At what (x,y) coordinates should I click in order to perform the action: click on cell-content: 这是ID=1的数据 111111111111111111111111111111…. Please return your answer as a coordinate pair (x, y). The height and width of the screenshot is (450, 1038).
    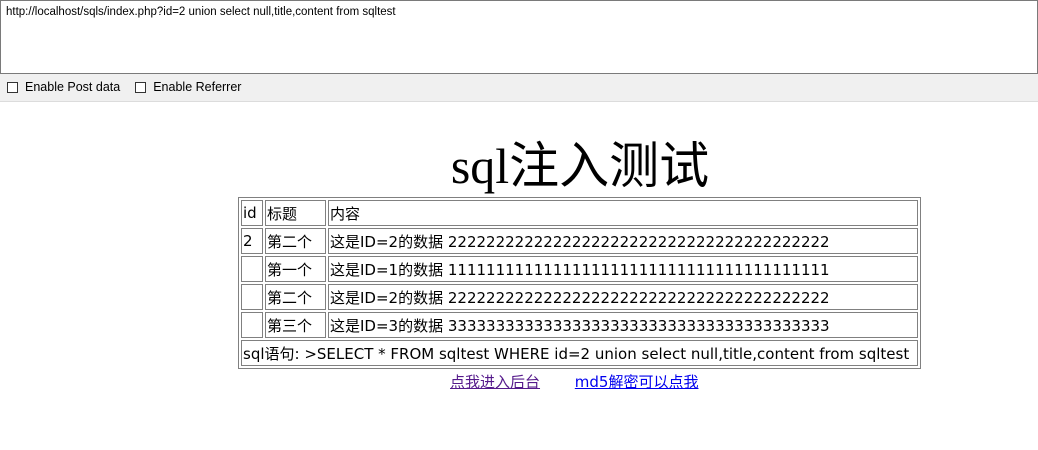
    Looking at the image, I should click on (623, 269).